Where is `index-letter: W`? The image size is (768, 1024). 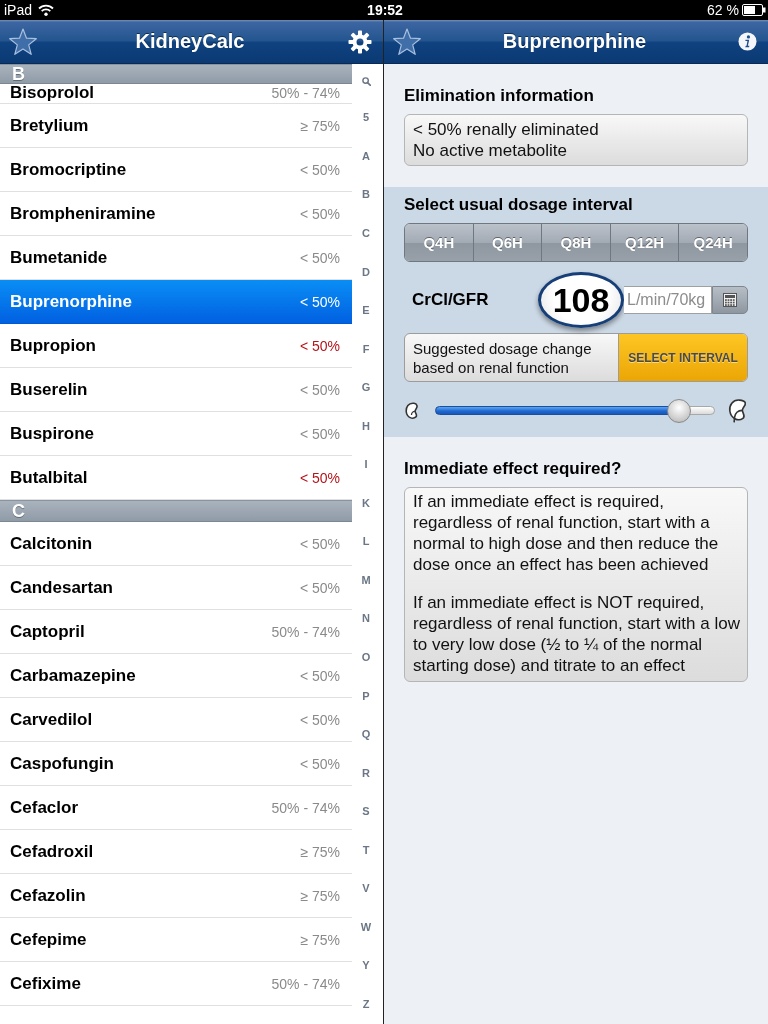 index-letter: W is located at coordinates (366, 927).